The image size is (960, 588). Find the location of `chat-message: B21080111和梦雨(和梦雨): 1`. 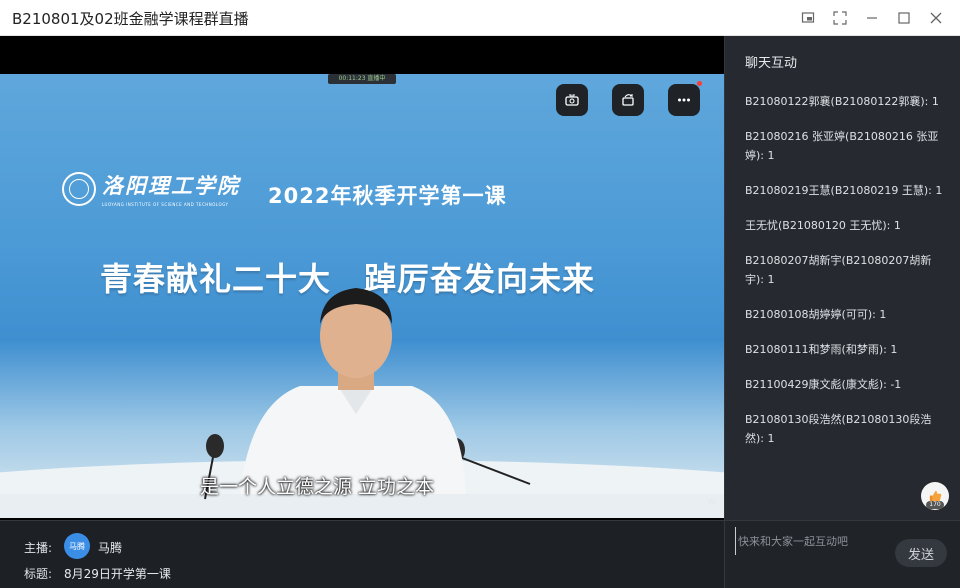

chat-message: B21080111和梦雨(和梦雨): 1 is located at coordinates (821, 349).